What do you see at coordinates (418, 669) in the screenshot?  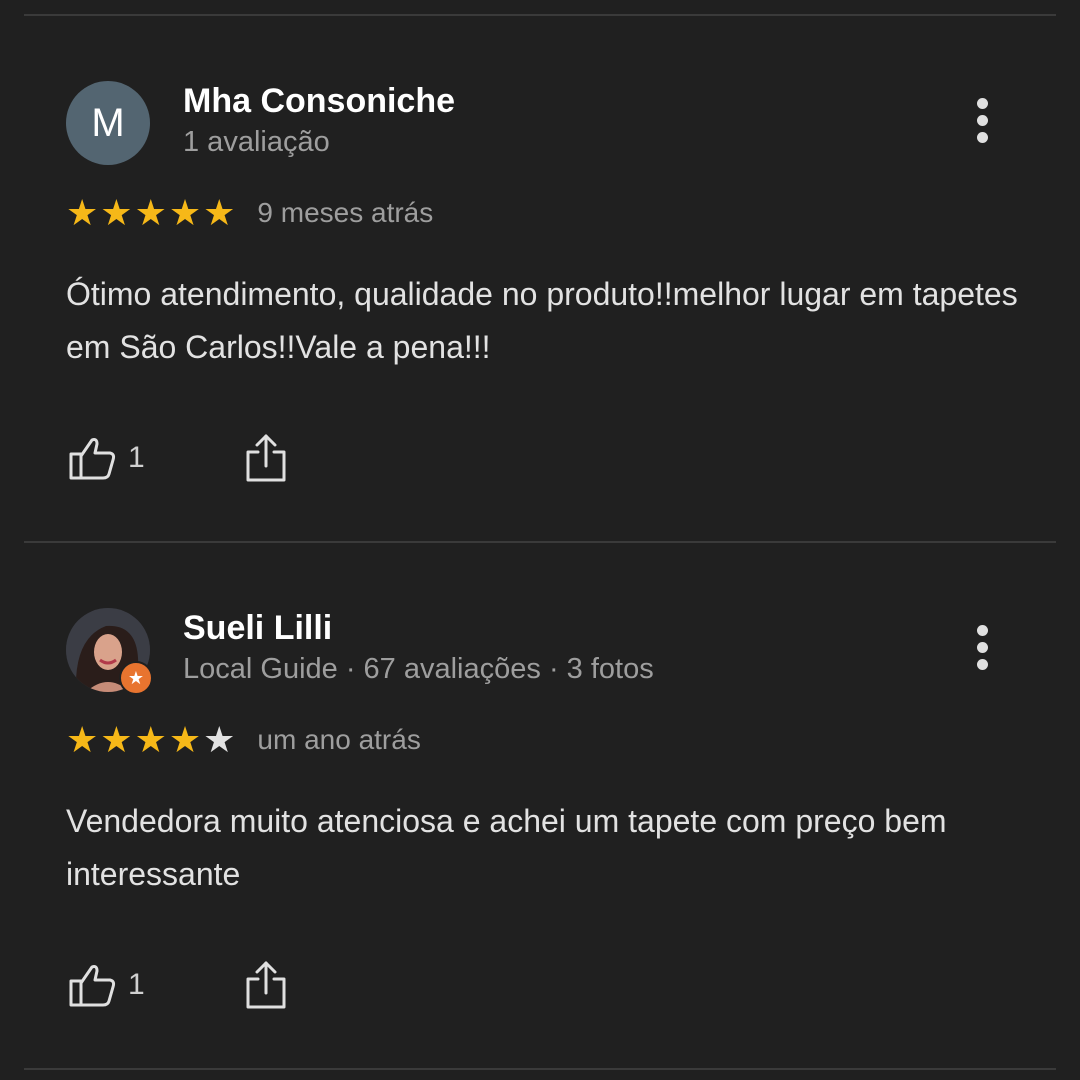 I see `reviewer-meta: Local Guide · 67 avaliações · 3 fotos` at bounding box center [418, 669].